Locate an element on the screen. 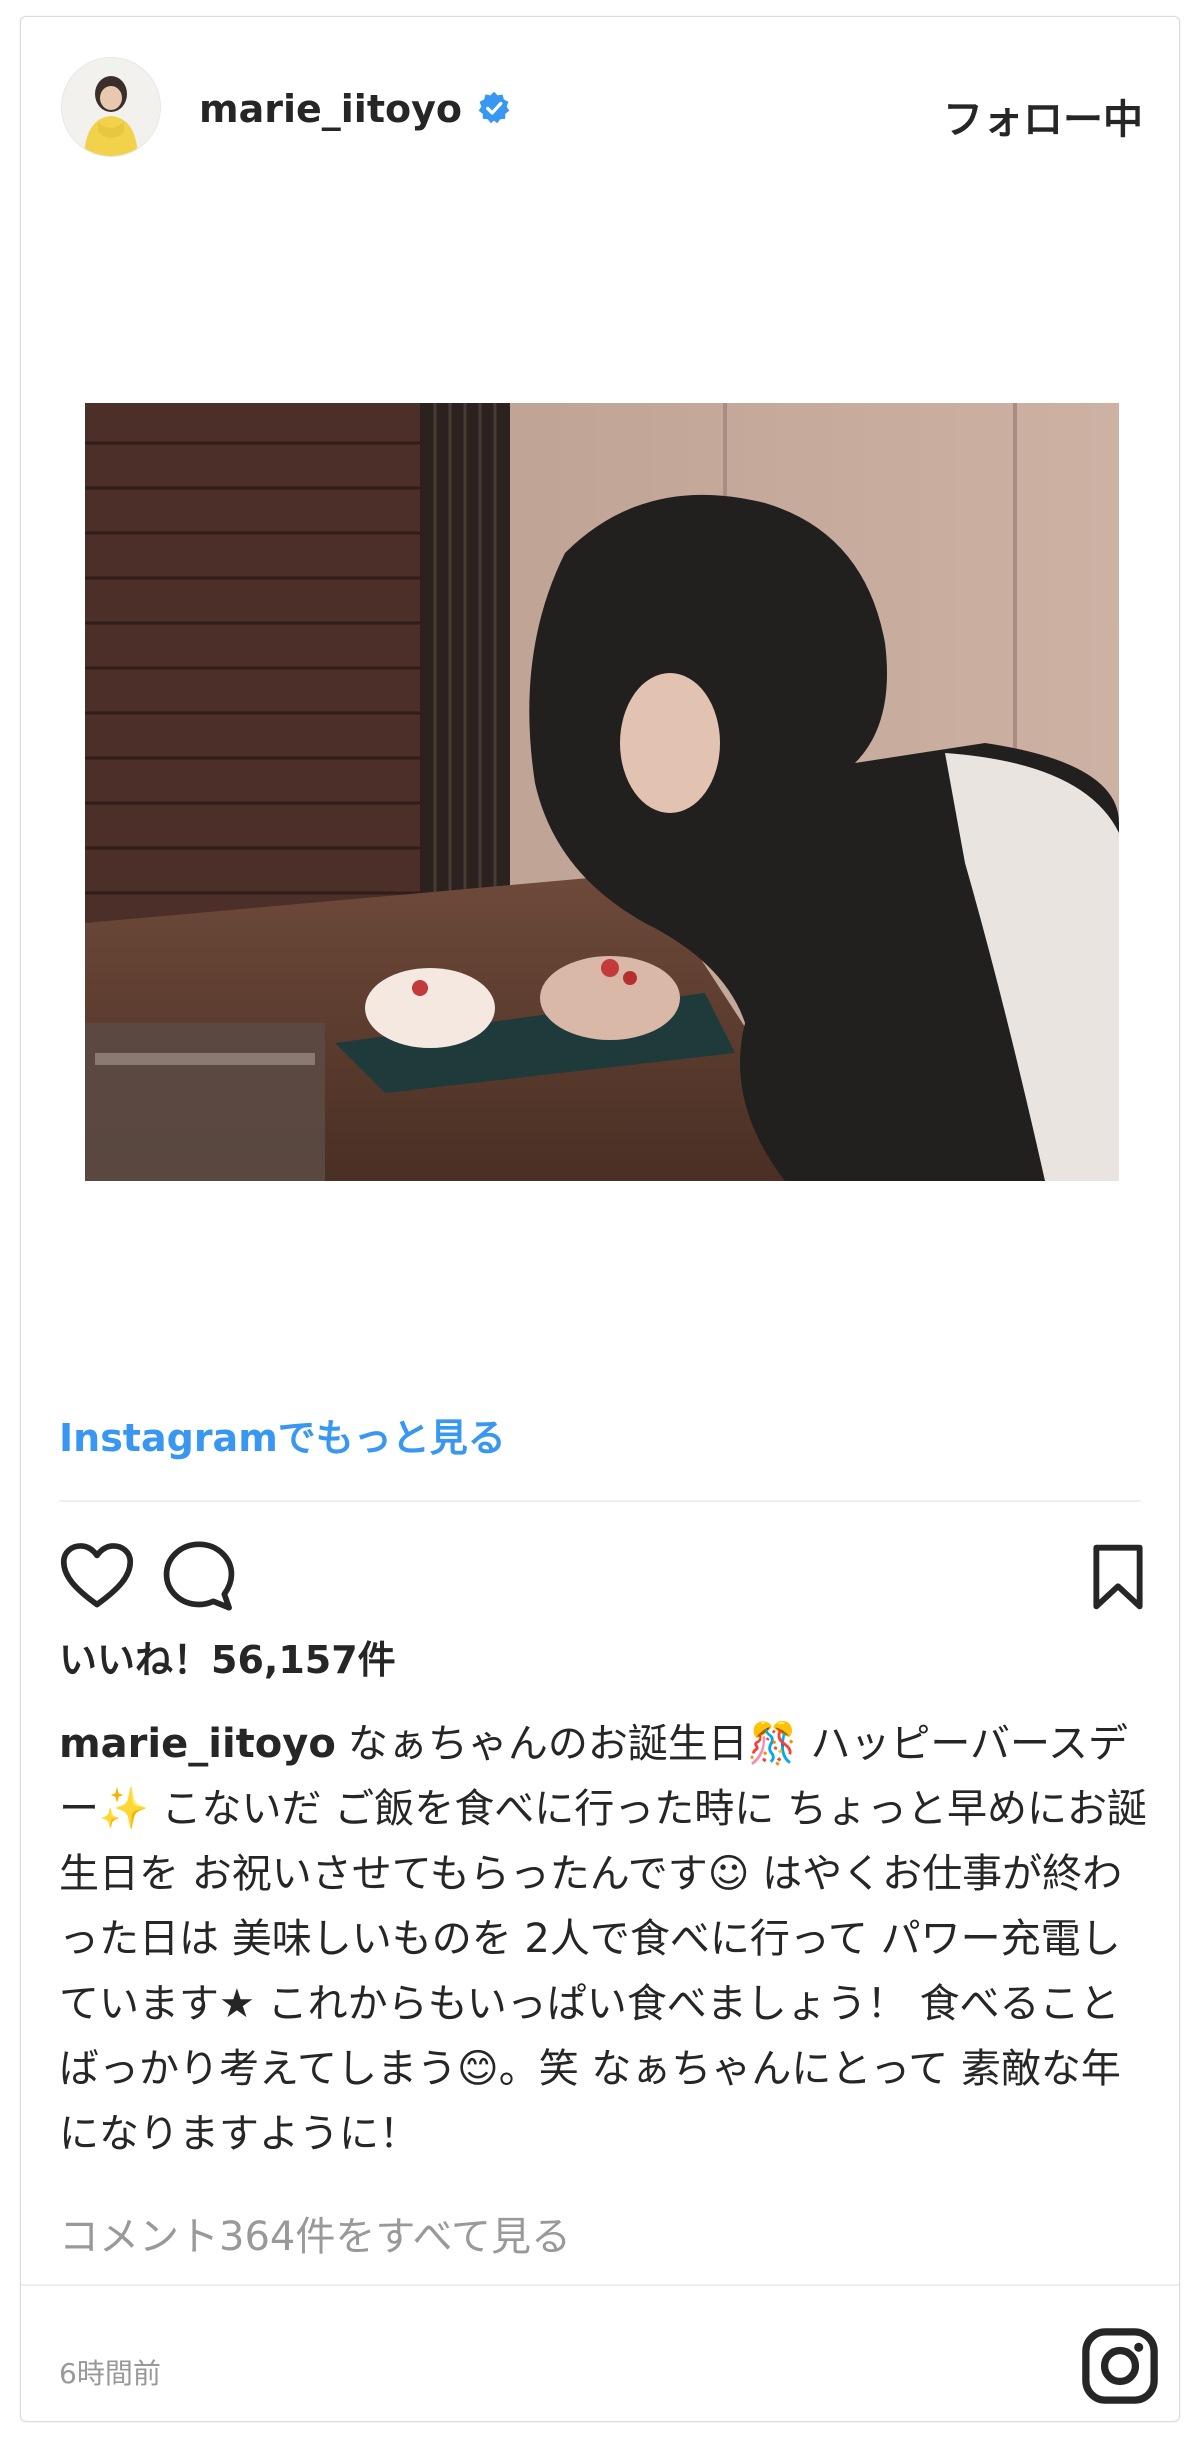 The width and height of the screenshot is (1200, 2437). action-bar is located at coordinates (600, 1572).